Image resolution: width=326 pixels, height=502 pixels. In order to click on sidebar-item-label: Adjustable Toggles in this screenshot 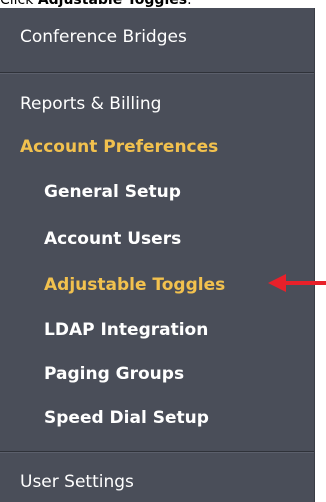, I will do `click(135, 285)`.